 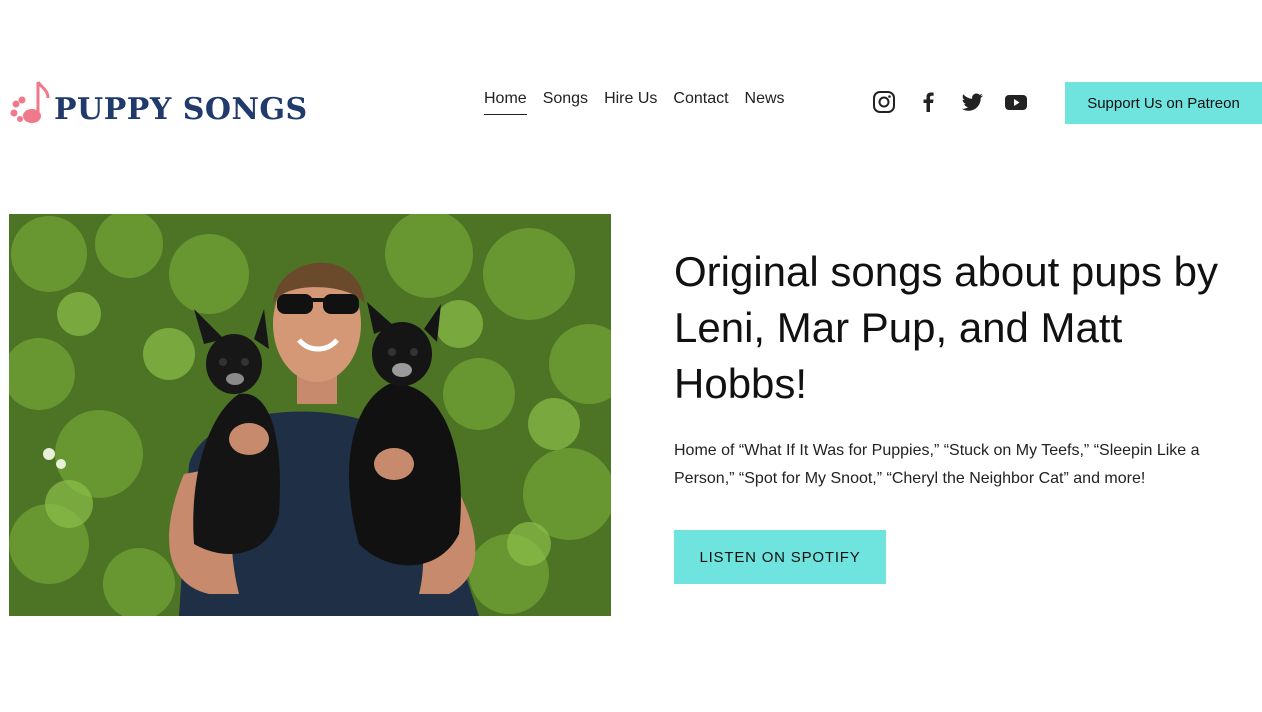 What do you see at coordinates (30, 102) in the screenshot?
I see `paw-note-icon` at bounding box center [30, 102].